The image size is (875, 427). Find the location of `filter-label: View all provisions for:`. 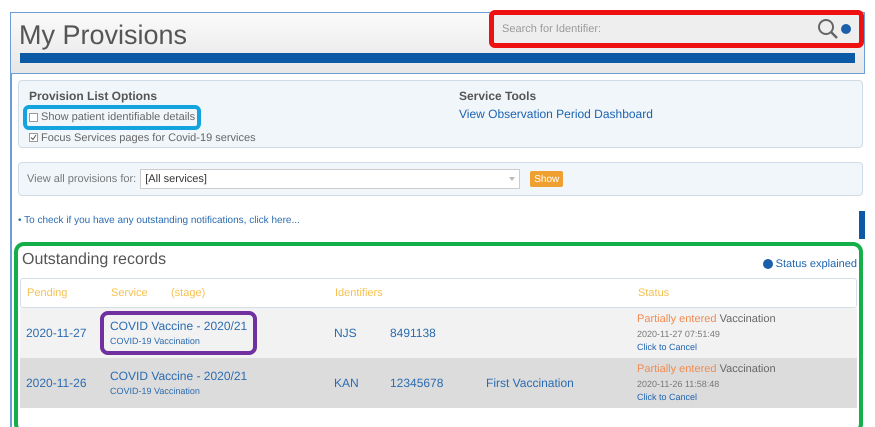

filter-label: View all provisions for: is located at coordinates (81, 179).